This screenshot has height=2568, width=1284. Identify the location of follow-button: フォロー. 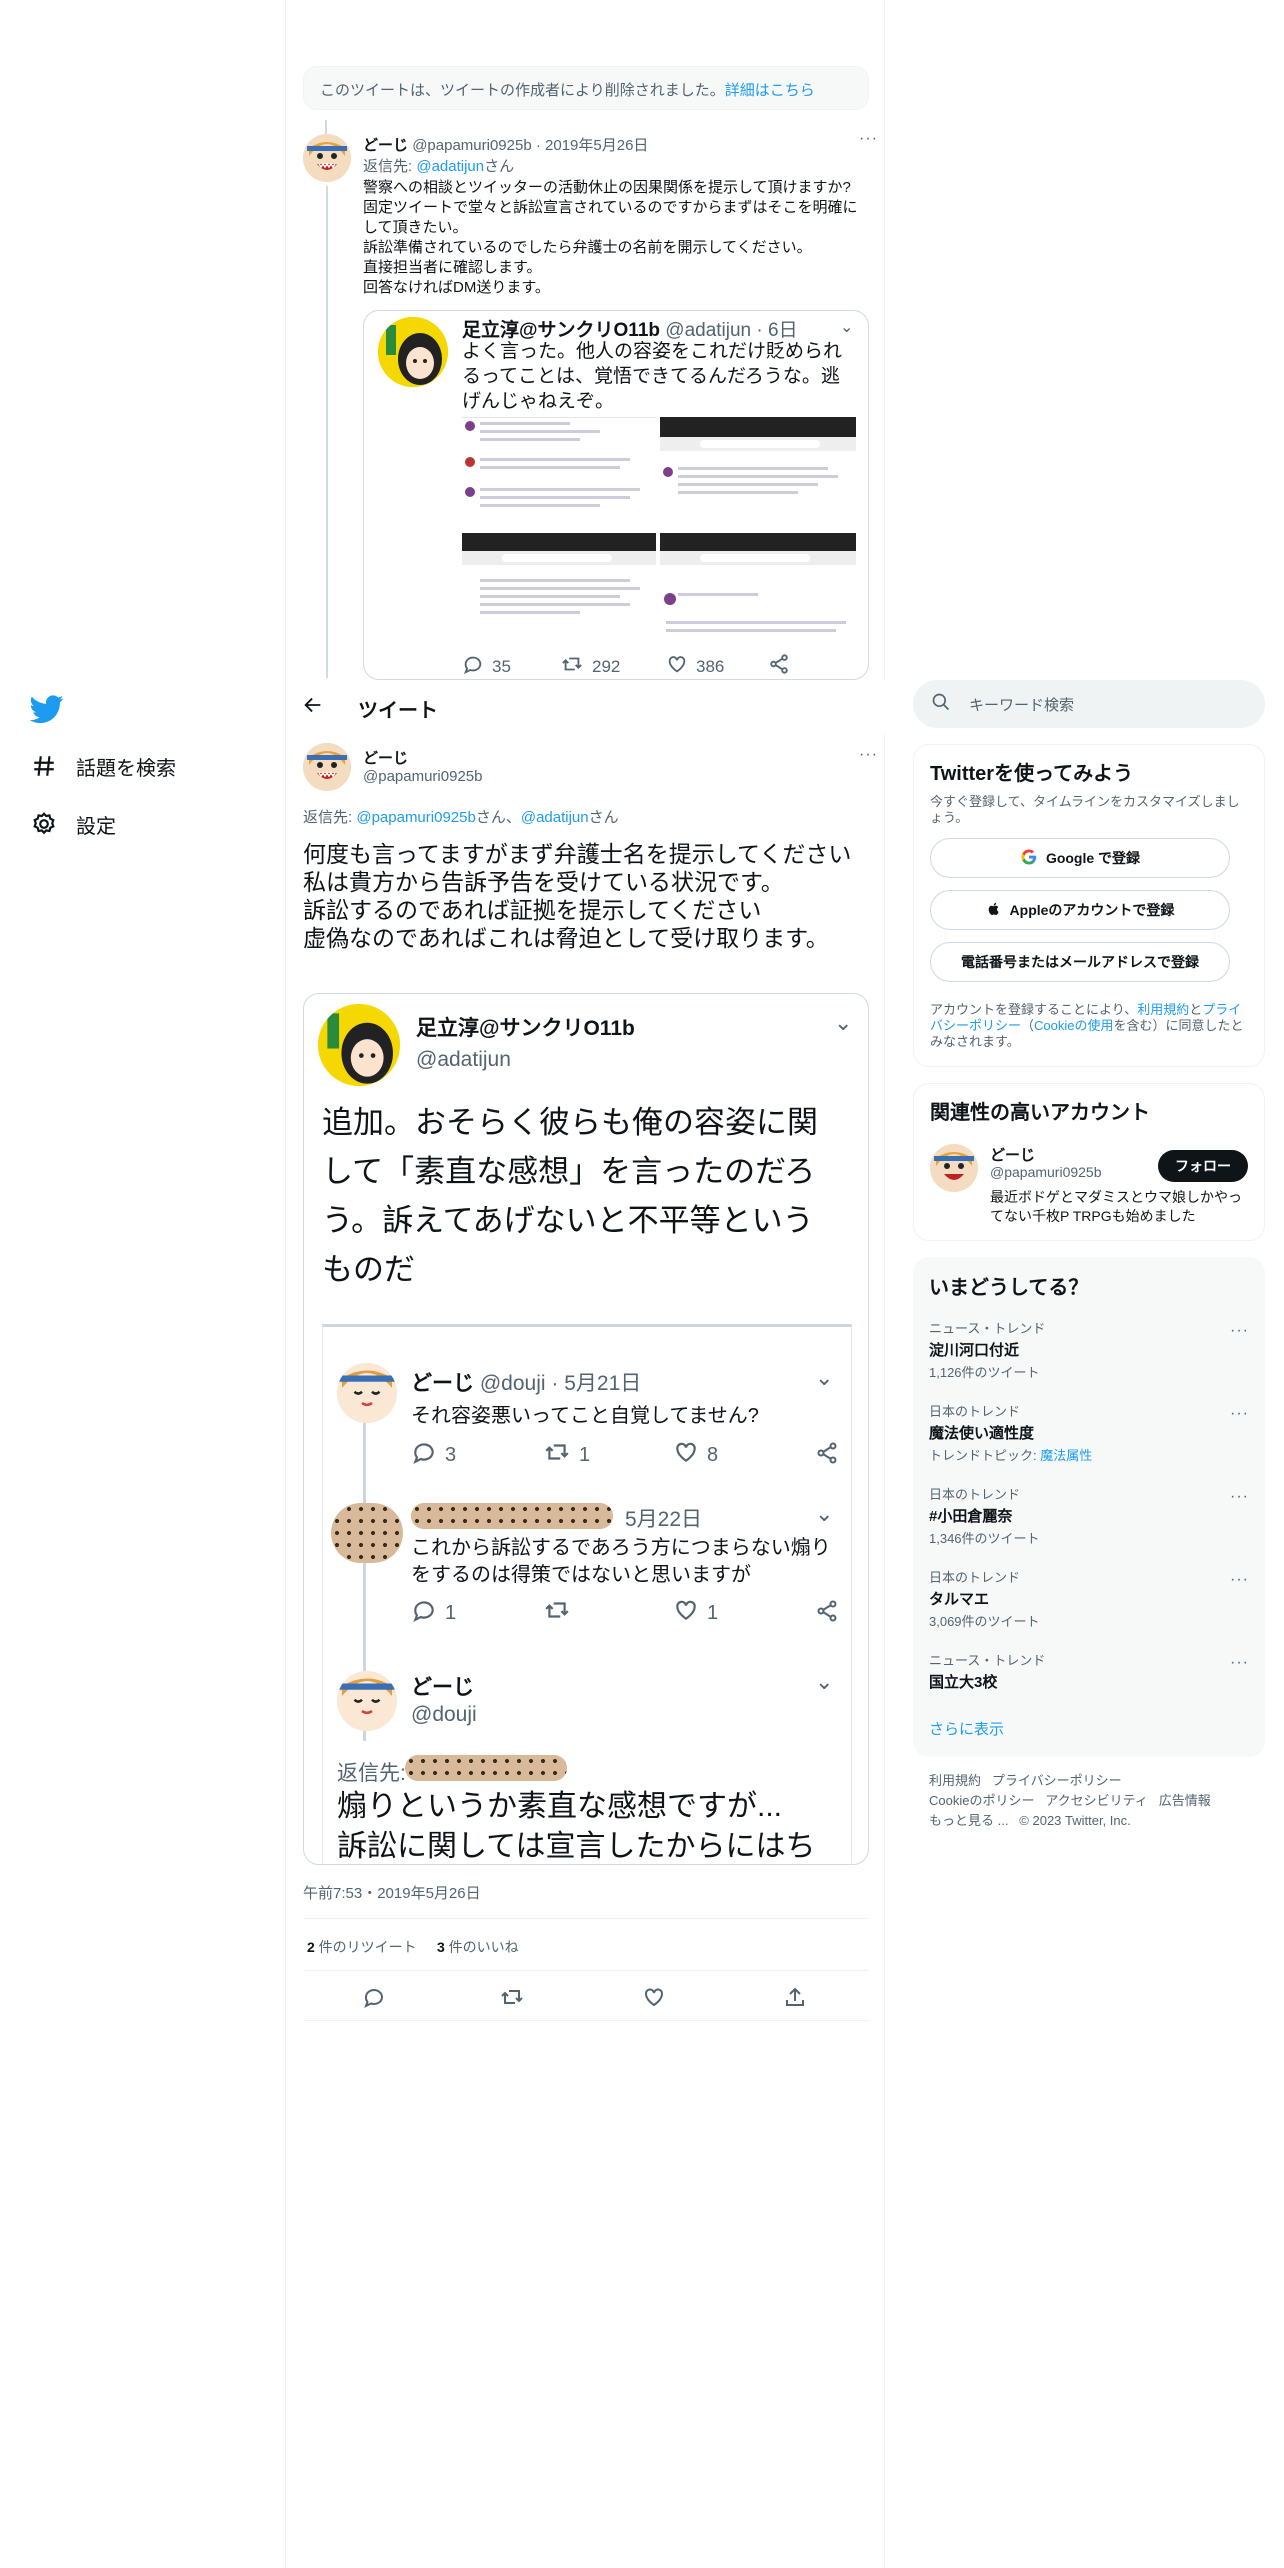
(1203, 1166).